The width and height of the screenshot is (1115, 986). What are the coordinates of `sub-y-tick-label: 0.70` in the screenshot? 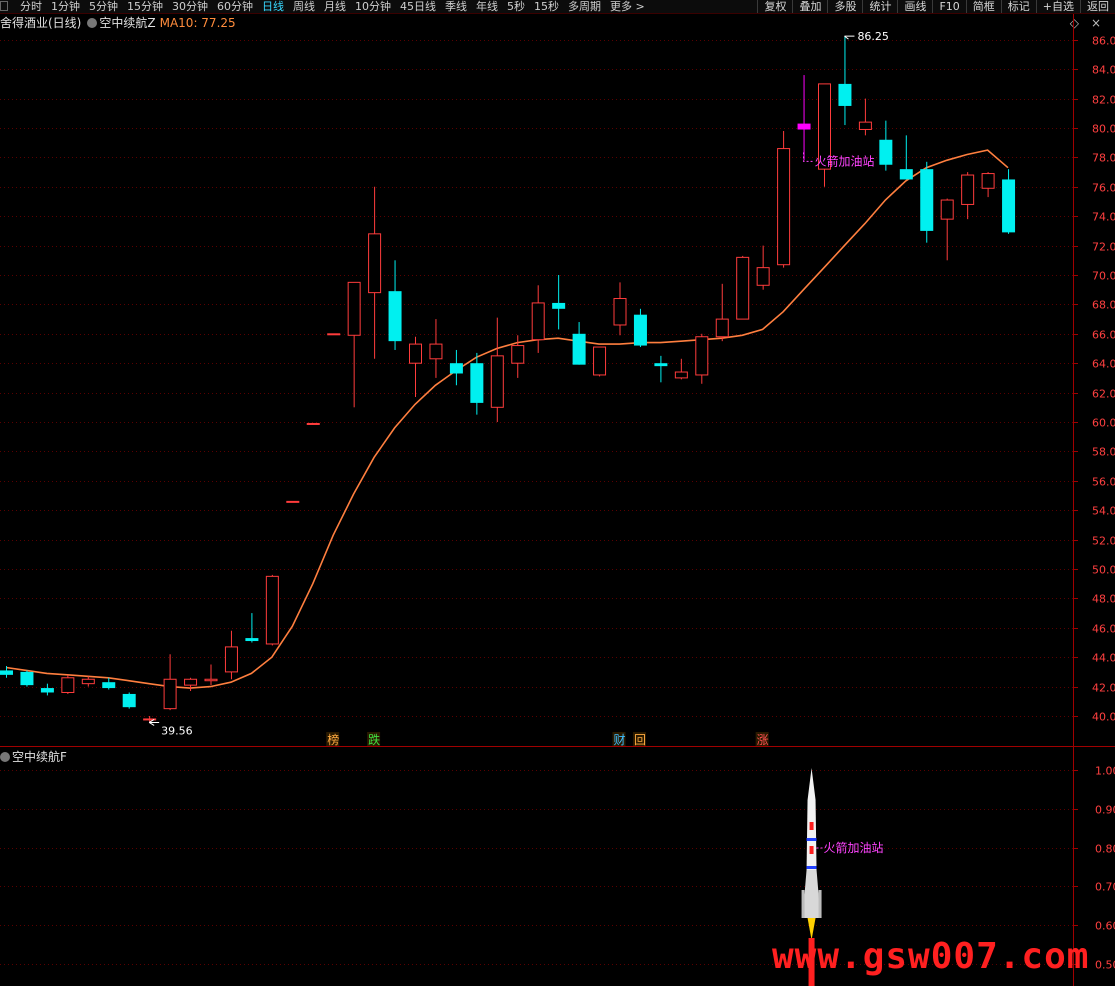 It's located at (1105, 887).